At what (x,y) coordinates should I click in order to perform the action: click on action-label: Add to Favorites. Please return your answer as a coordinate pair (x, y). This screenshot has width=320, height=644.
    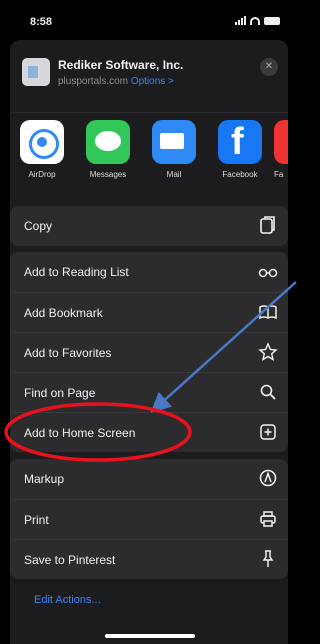
    Looking at the image, I should click on (68, 353).